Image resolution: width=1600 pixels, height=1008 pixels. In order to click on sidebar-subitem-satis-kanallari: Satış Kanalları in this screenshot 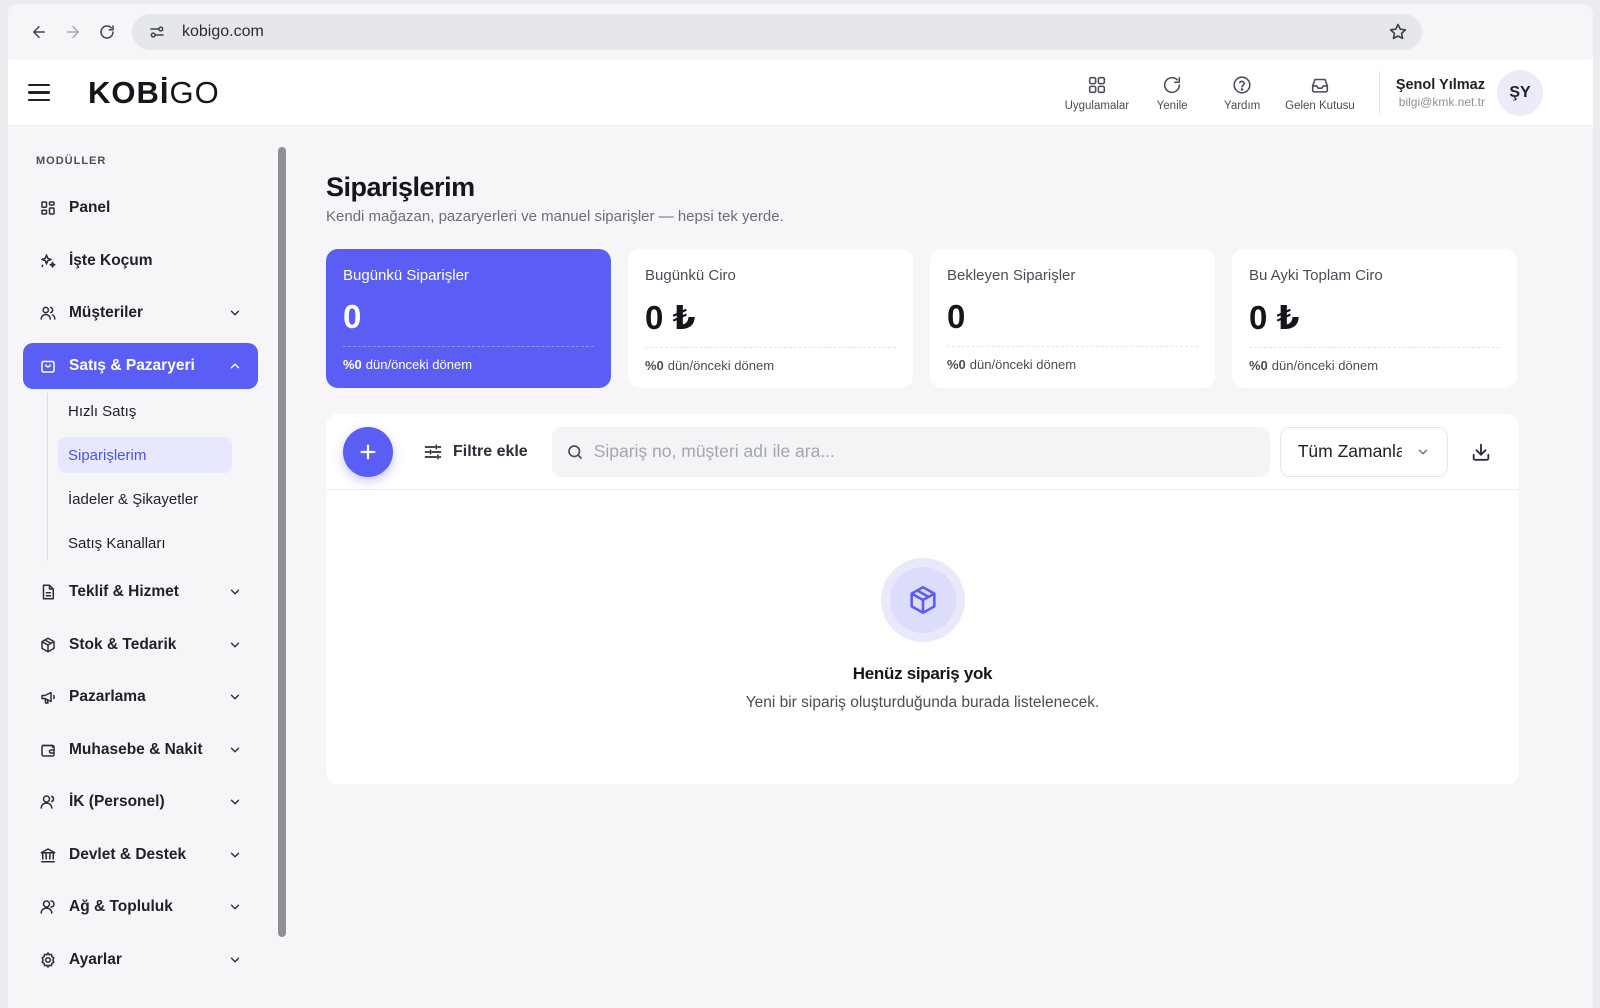, I will do `click(145, 543)`.